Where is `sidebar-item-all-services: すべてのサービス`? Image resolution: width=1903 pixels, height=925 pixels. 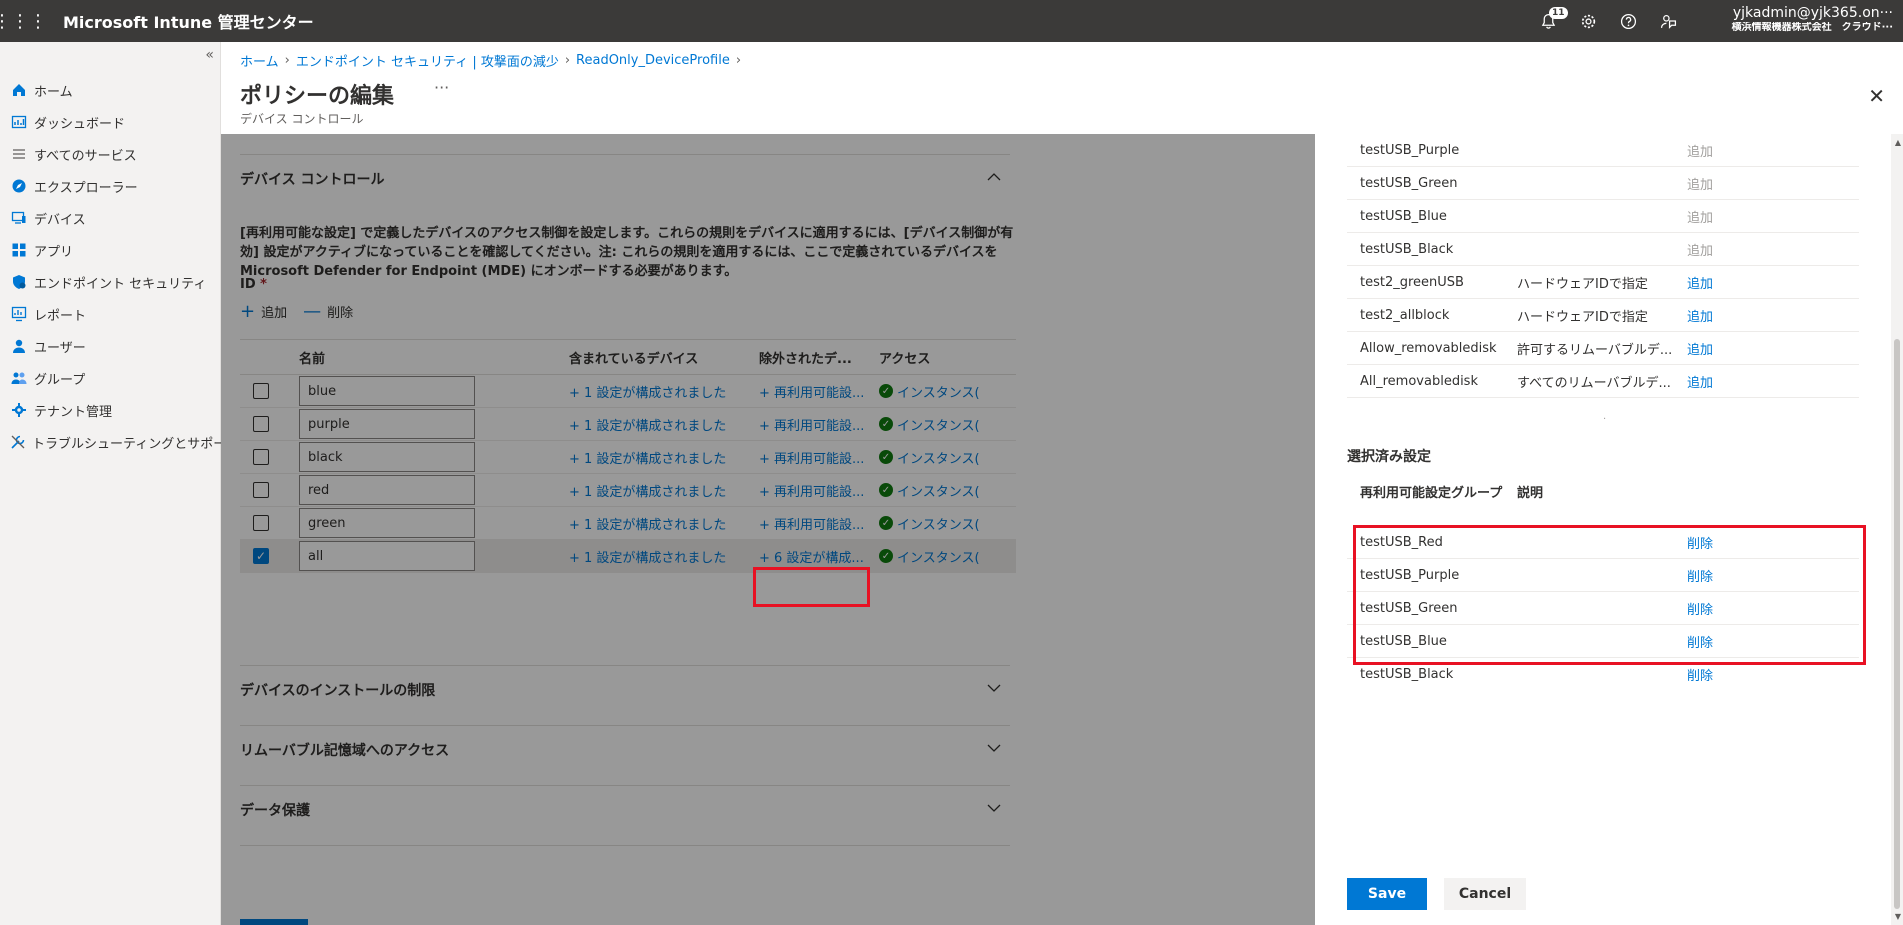
sidebar-item-all-services: すべてのサービス is located at coordinates (110, 154).